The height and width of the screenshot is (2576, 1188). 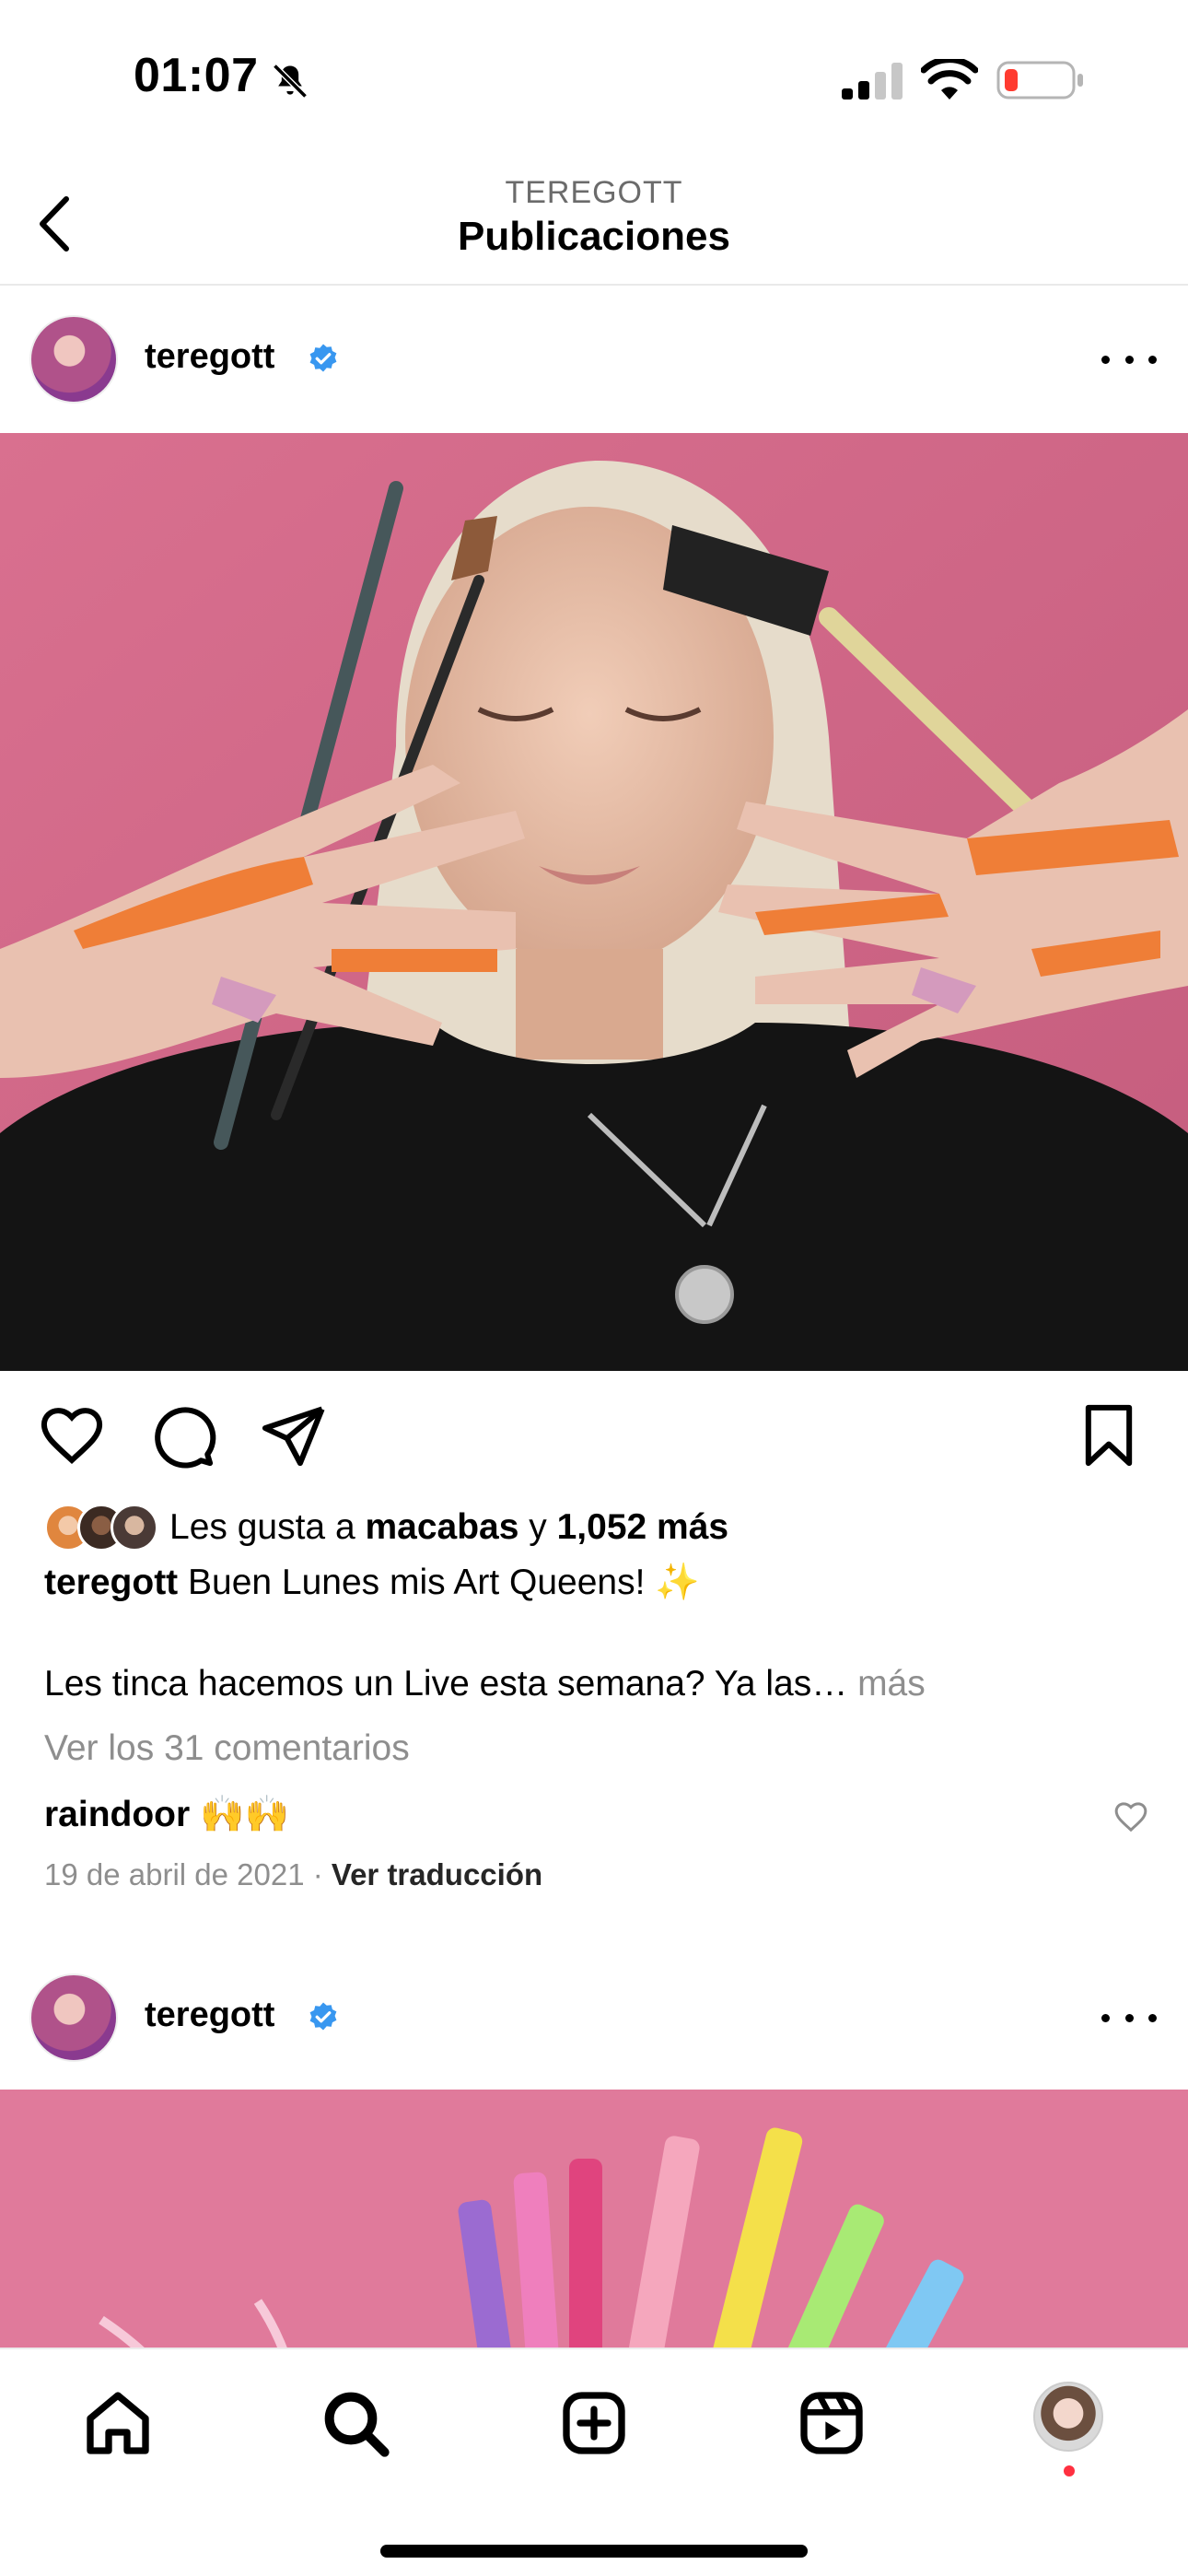 I want to click on post-image, so click(x=594, y=2219).